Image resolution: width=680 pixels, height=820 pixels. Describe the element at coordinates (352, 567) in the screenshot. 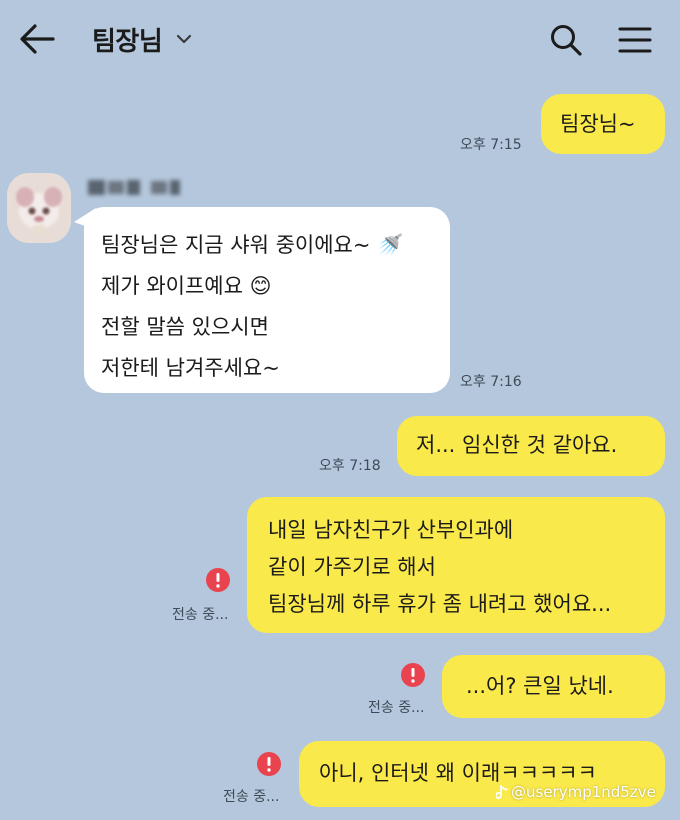

I see `message-text: 같이 가주기로 해서` at that location.